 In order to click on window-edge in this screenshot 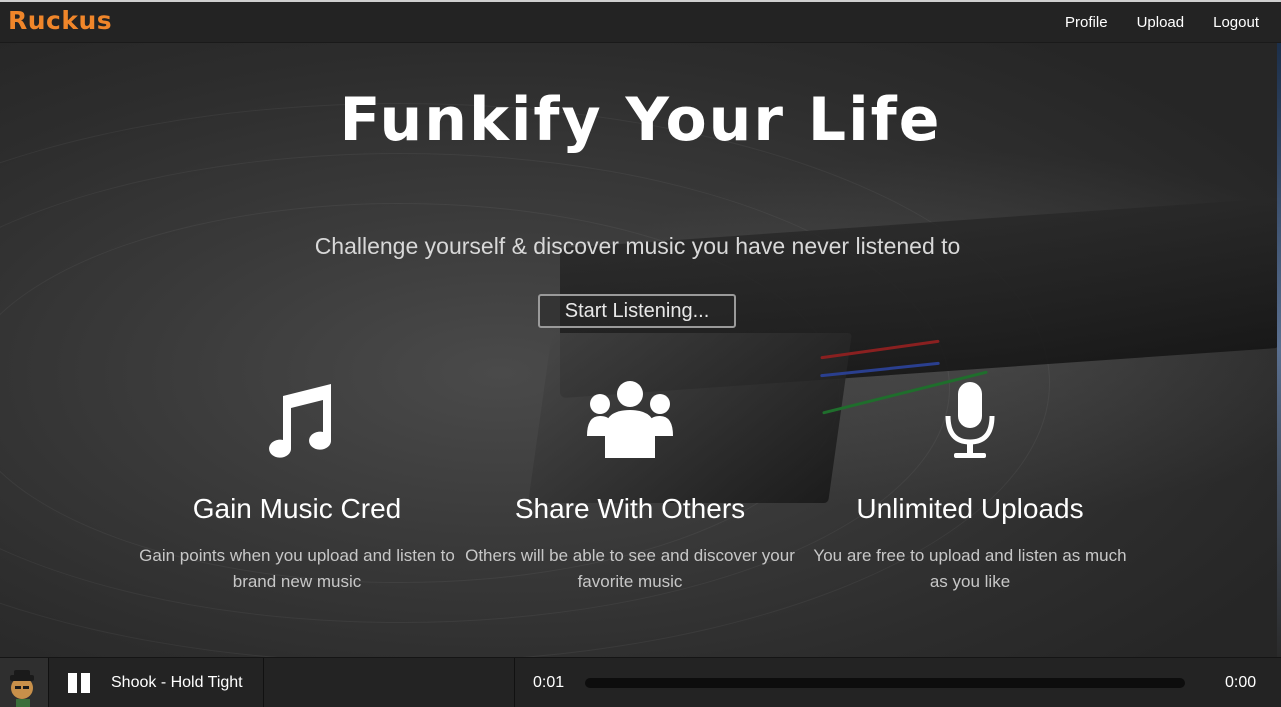, I will do `click(1279, 350)`.